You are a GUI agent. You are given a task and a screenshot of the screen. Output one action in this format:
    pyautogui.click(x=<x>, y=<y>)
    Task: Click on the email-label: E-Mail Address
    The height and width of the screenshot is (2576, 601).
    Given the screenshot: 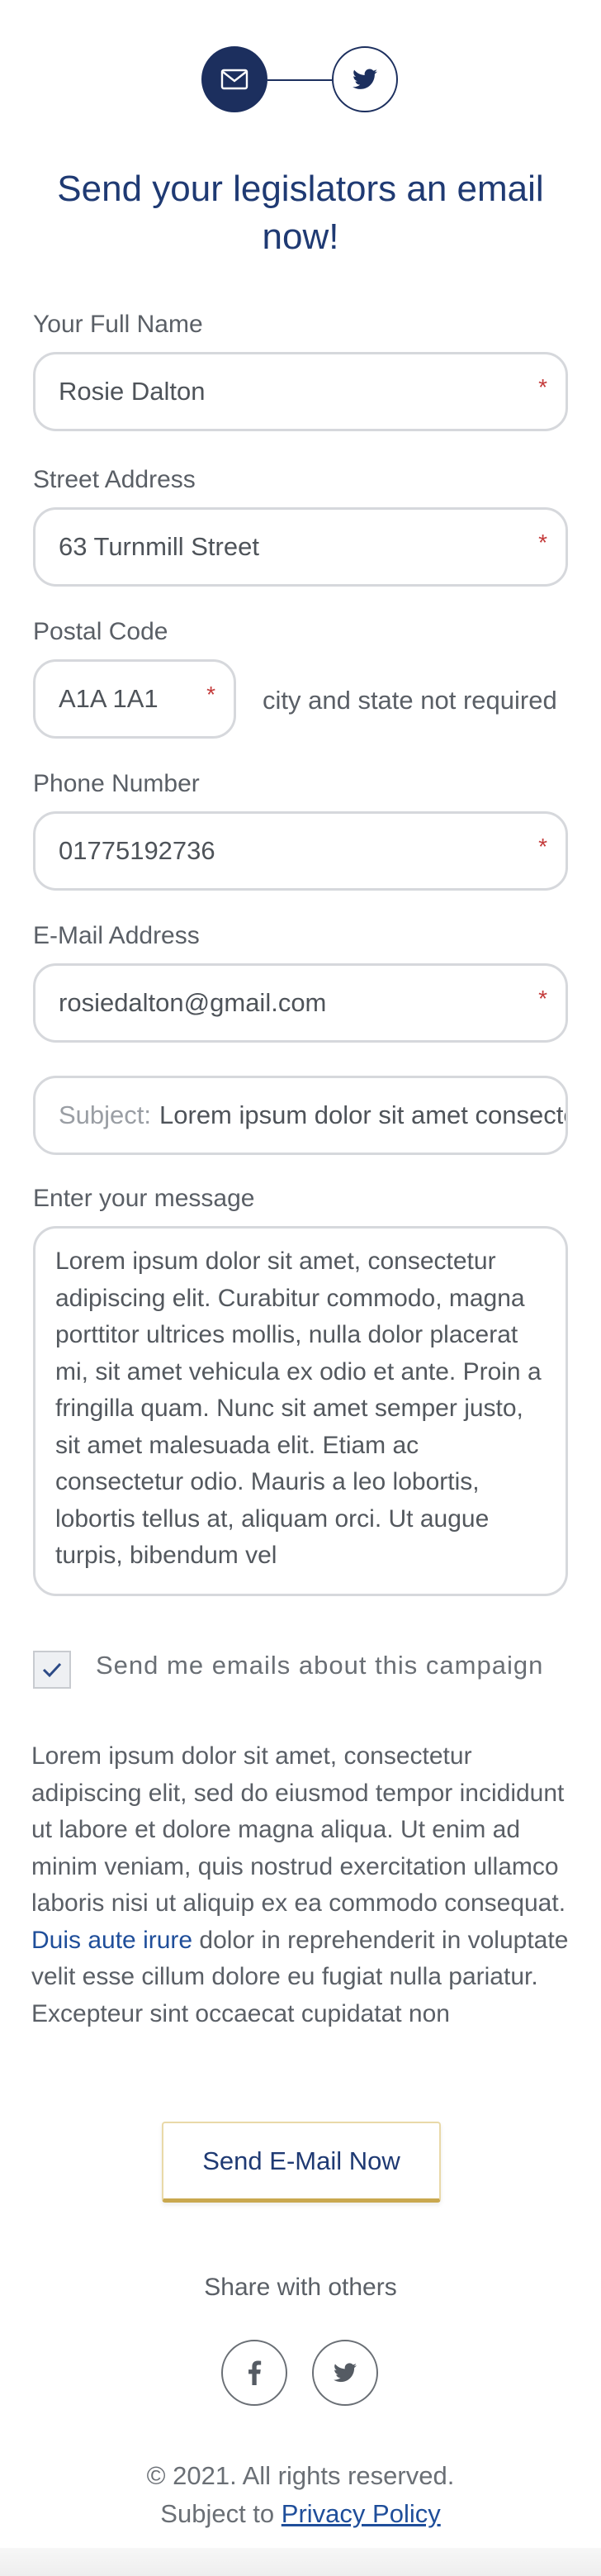 What is the action you would take?
    pyautogui.click(x=116, y=935)
    